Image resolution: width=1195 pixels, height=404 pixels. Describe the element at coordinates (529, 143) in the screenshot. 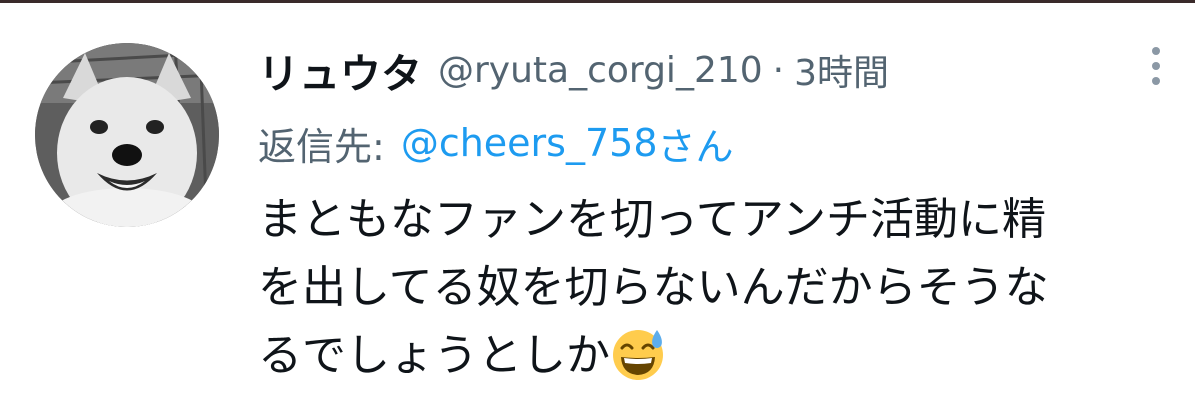

I see `reply-to-handle: @cheers_758` at that location.